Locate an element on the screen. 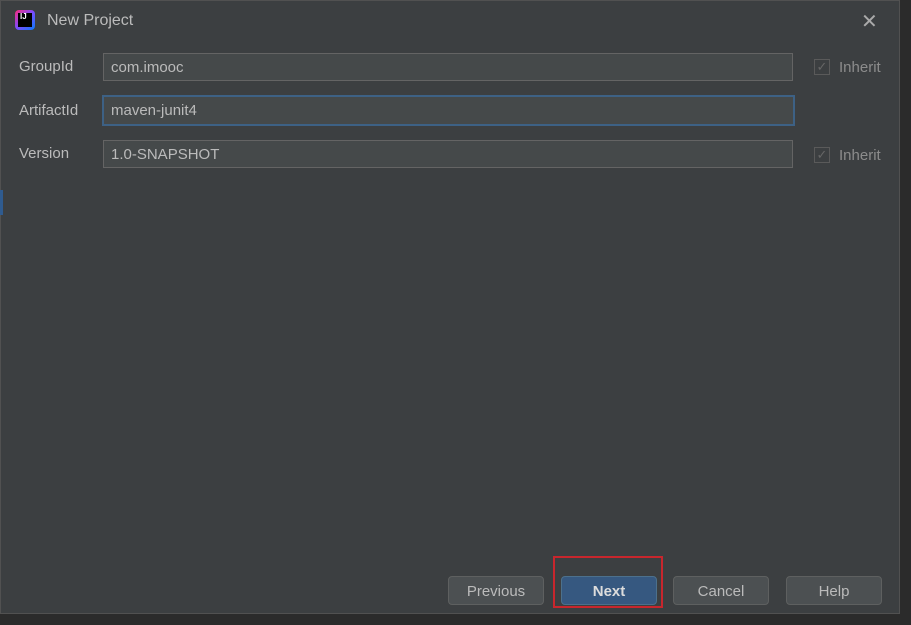 Image resolution: width=911 pixels, height=625 pixels. dialog-title: New Project is located at coordinates (90, 20).